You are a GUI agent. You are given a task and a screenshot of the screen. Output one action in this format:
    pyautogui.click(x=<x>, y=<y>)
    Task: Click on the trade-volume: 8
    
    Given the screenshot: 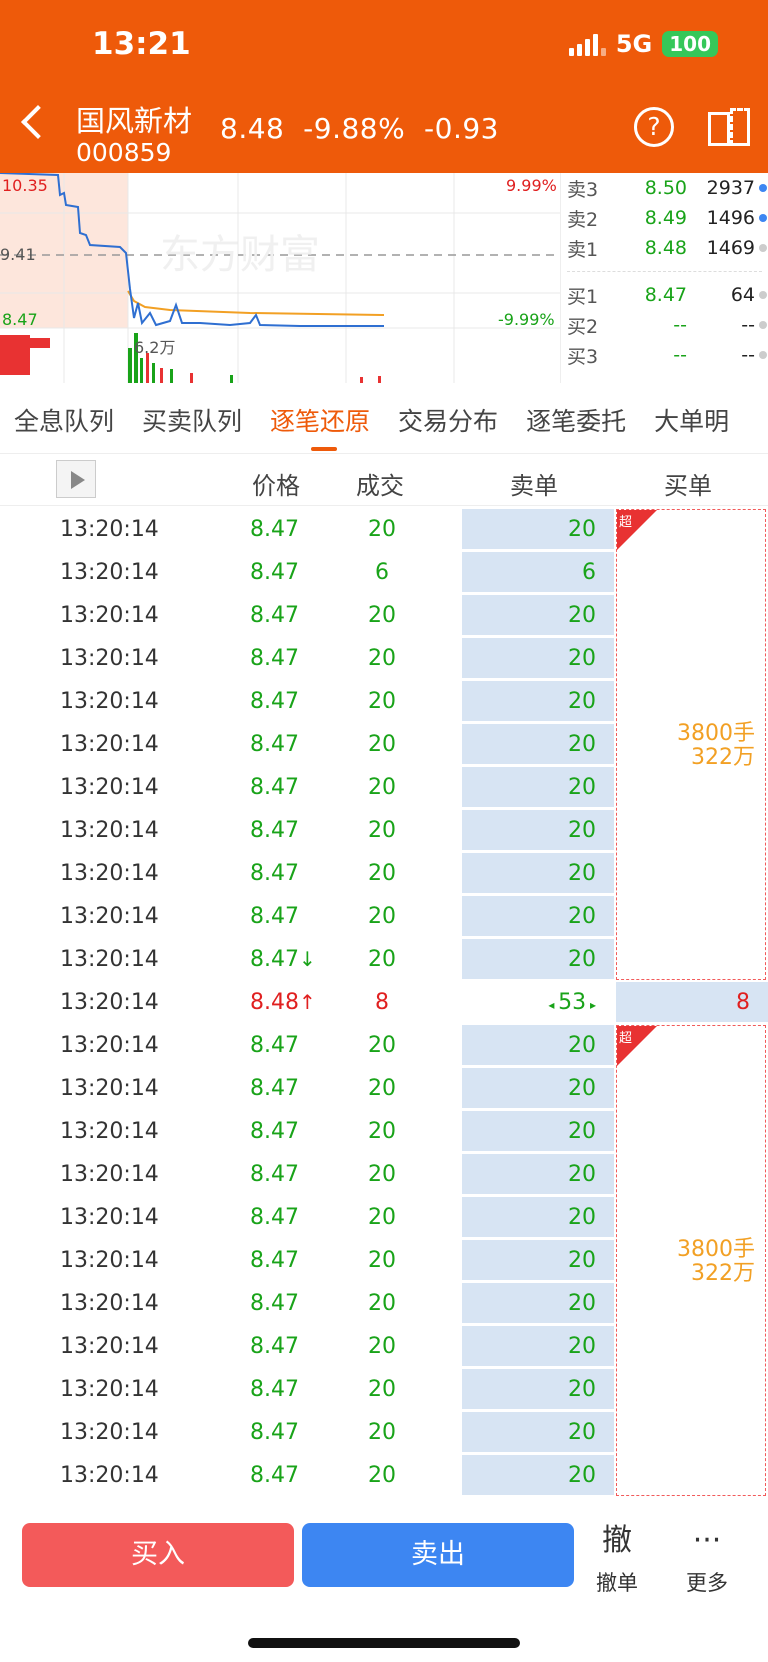 What is the action you would take?
    pyautogui.click(x=382, y=1002)
    